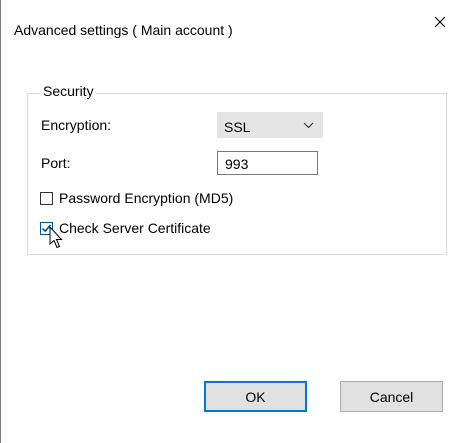  I want to click on encryption-label: Encryption:, so click(76, 125).